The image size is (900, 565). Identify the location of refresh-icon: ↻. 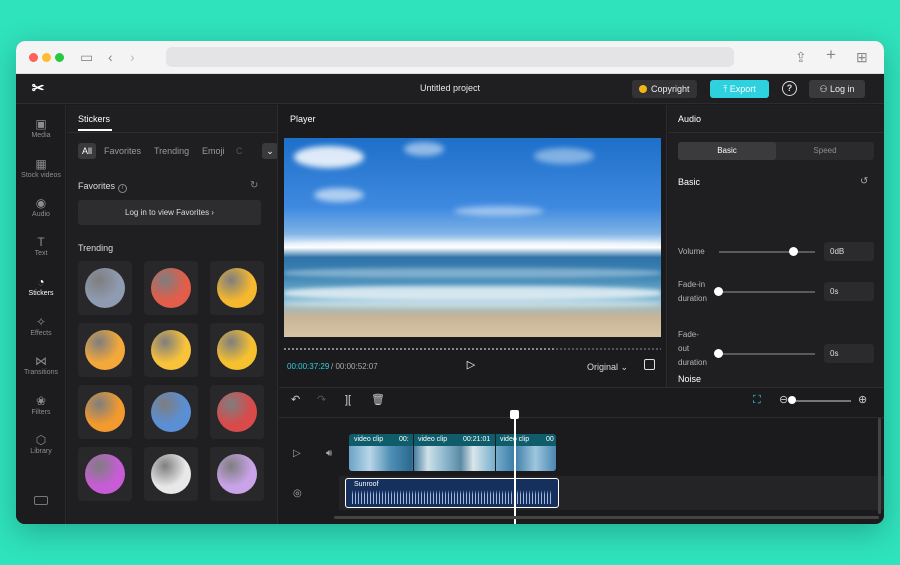
(254, 185).